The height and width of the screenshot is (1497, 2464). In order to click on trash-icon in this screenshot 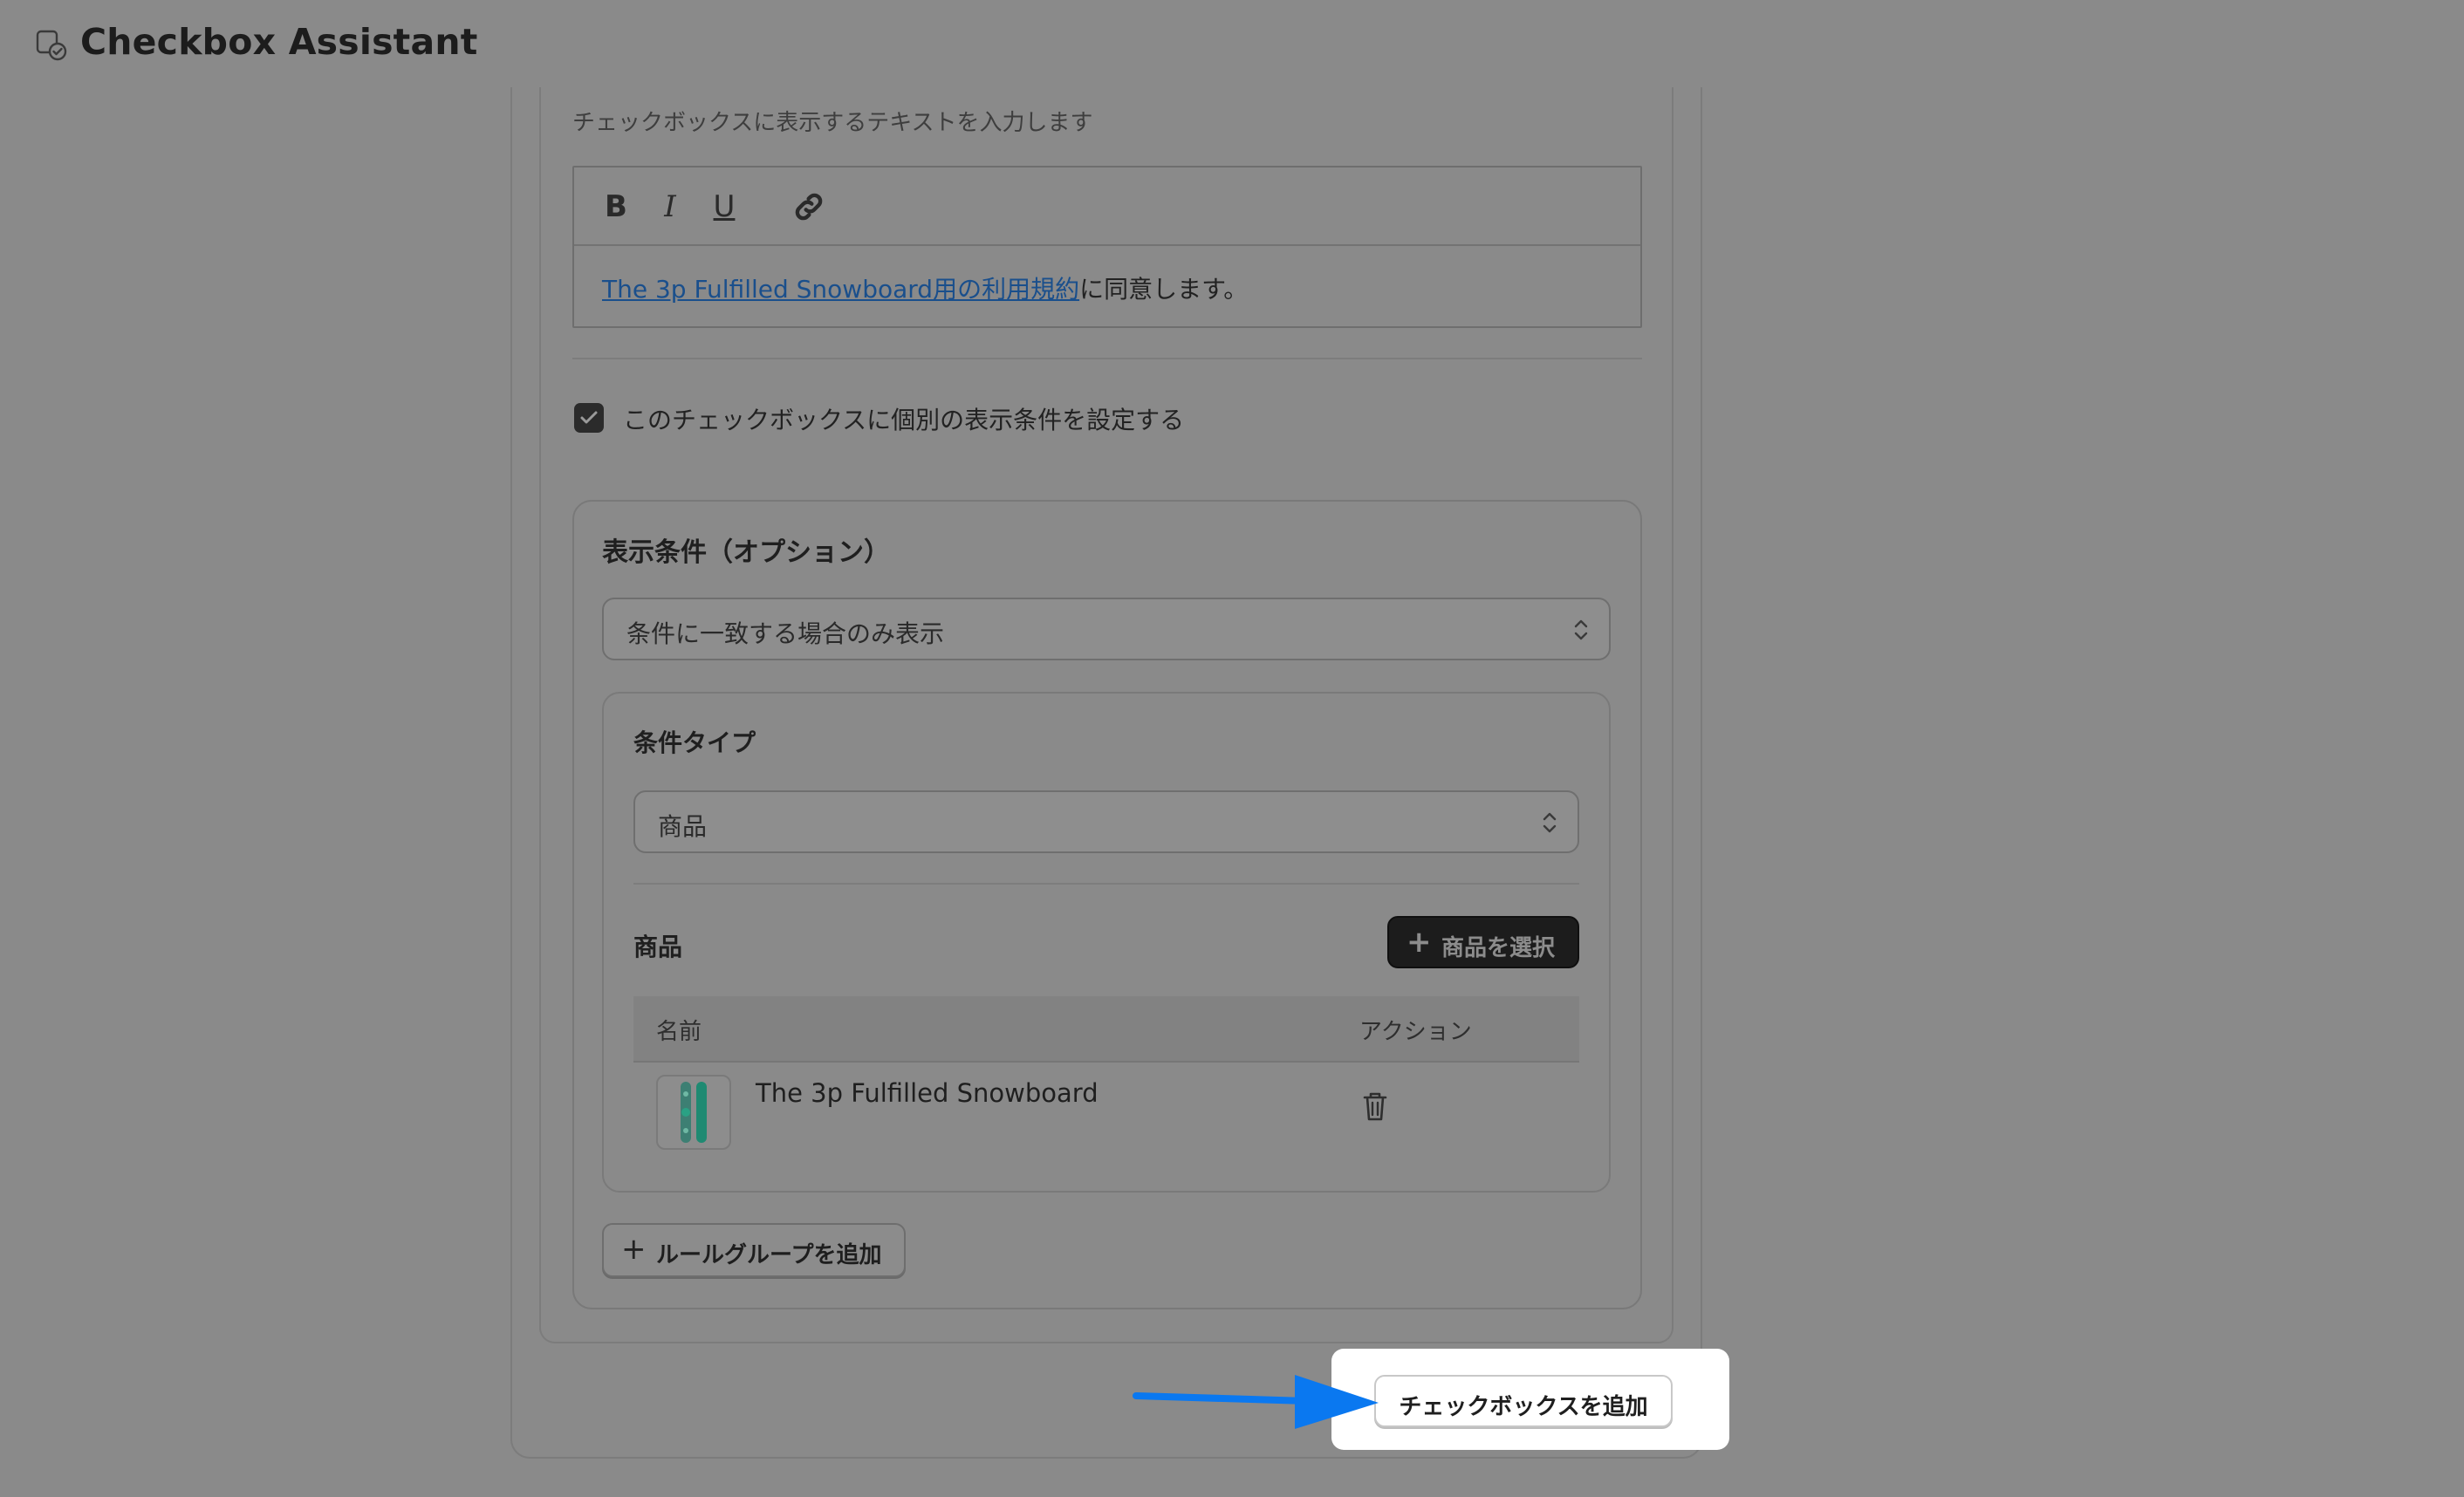, I will do `click(1375, 1106)`.